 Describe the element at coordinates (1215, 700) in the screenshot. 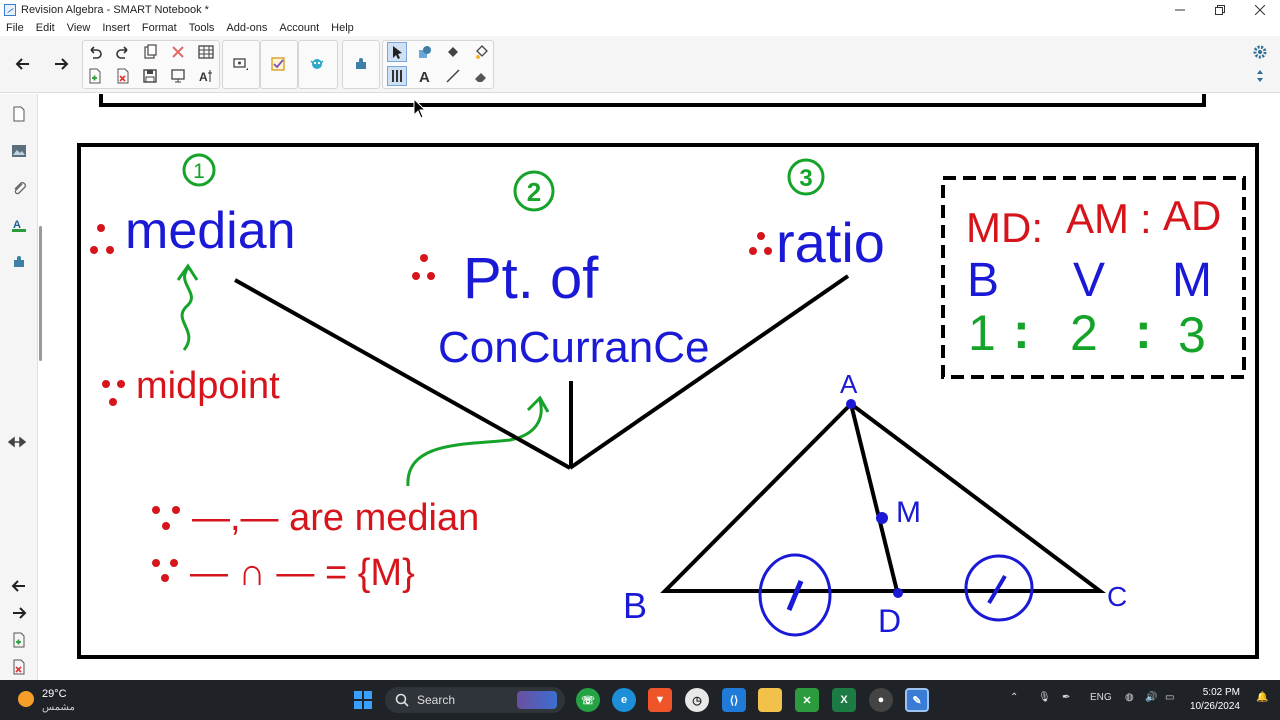

I see `clock: 5:02 PM 10/26/2024` at that location.